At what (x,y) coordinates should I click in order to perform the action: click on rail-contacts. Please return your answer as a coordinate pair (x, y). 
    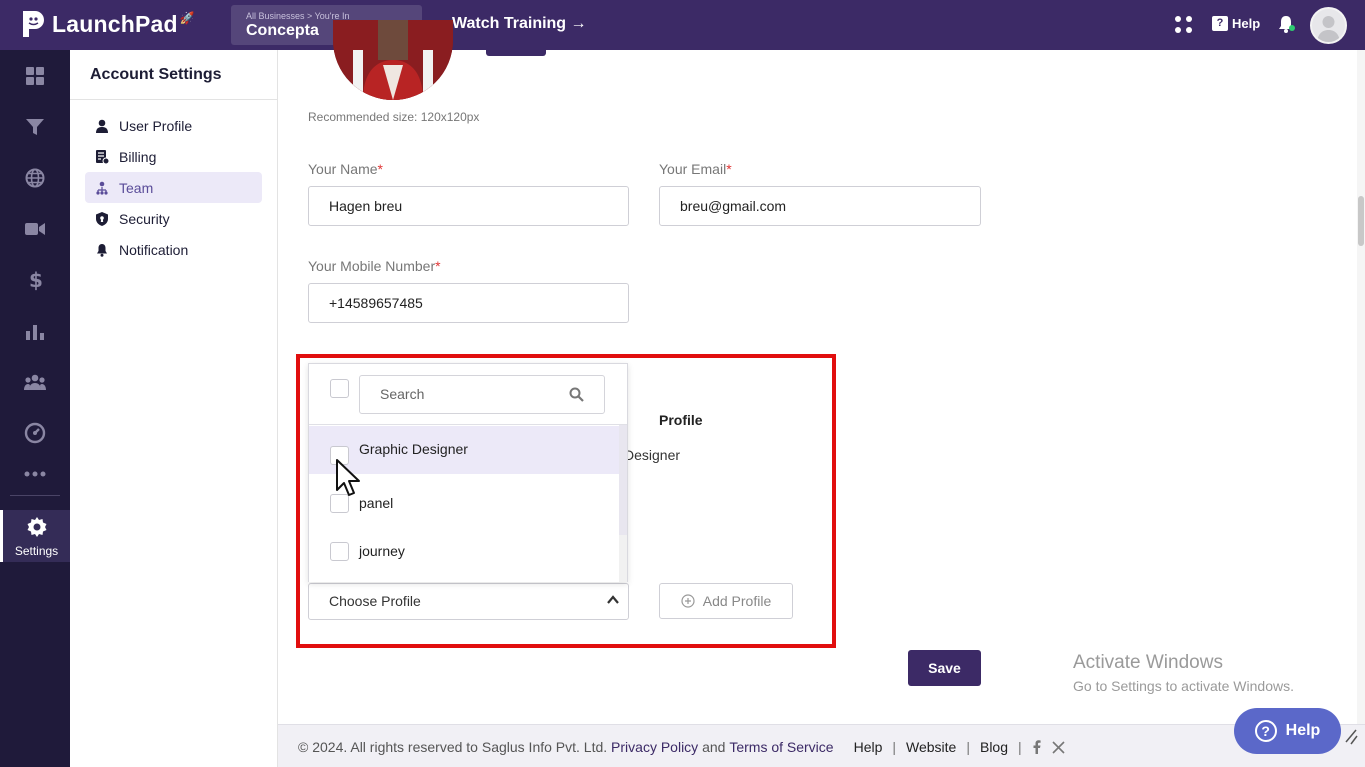
    Looking at the image, I should click on (35, 382).